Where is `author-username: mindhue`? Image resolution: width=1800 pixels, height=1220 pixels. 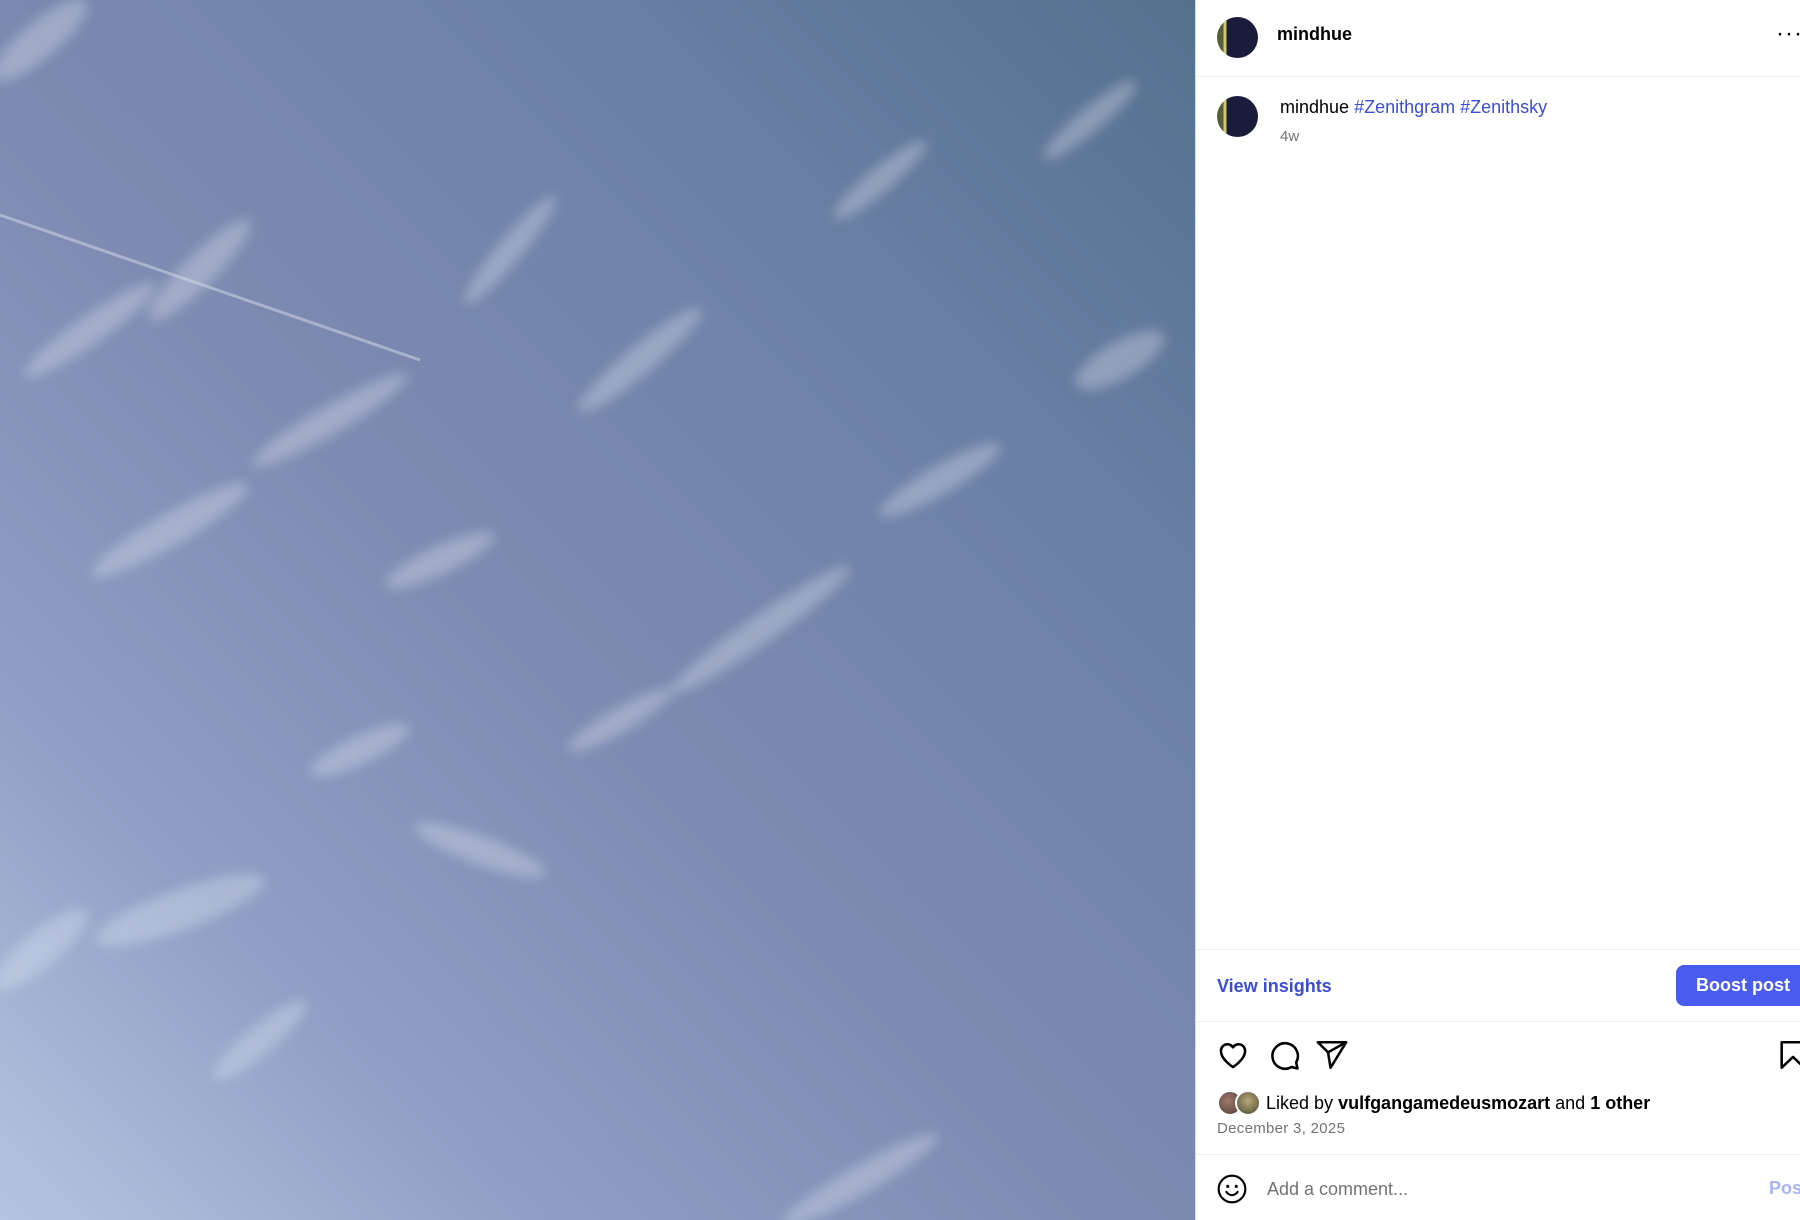
author-username: mindhue is located at coordinates (1314, 34).